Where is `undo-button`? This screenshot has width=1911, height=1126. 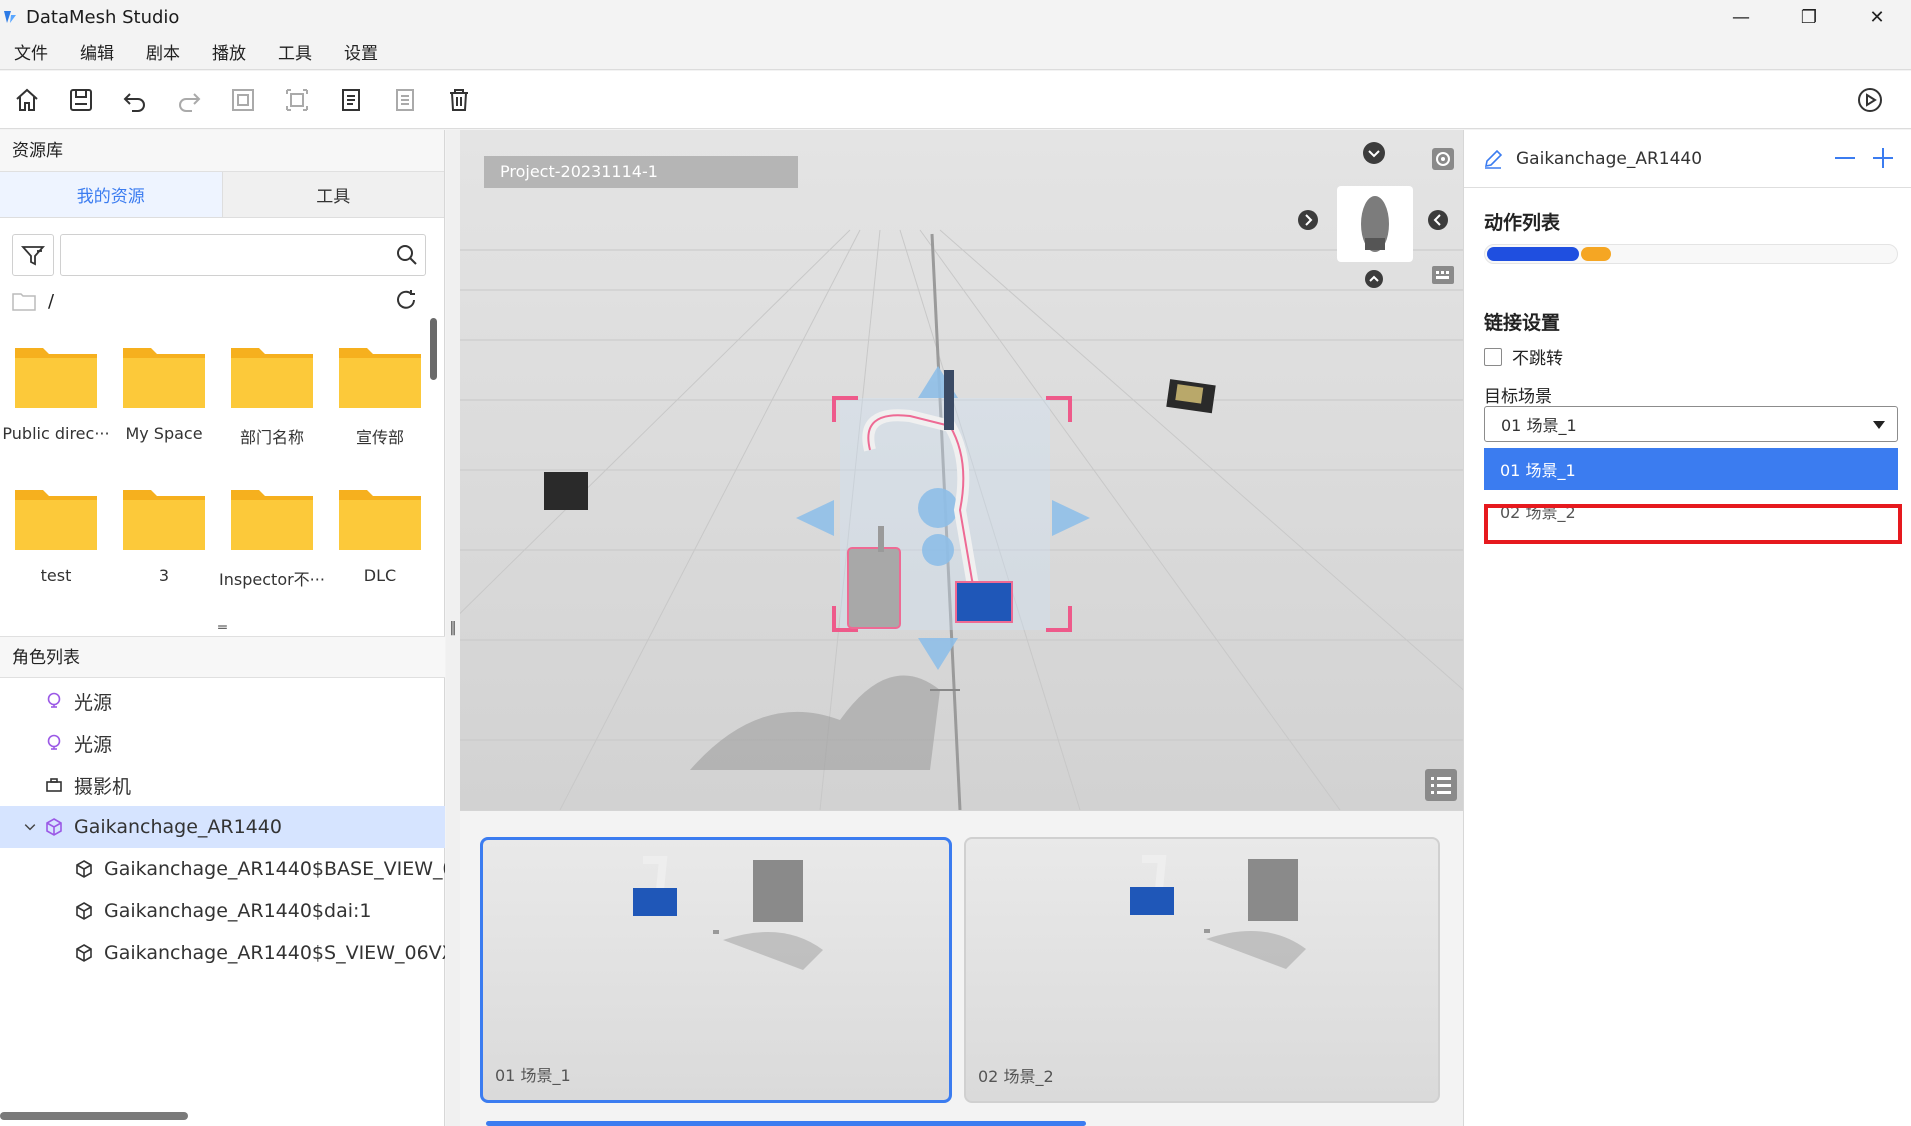
undo-button is located at coordinates (135, 100).